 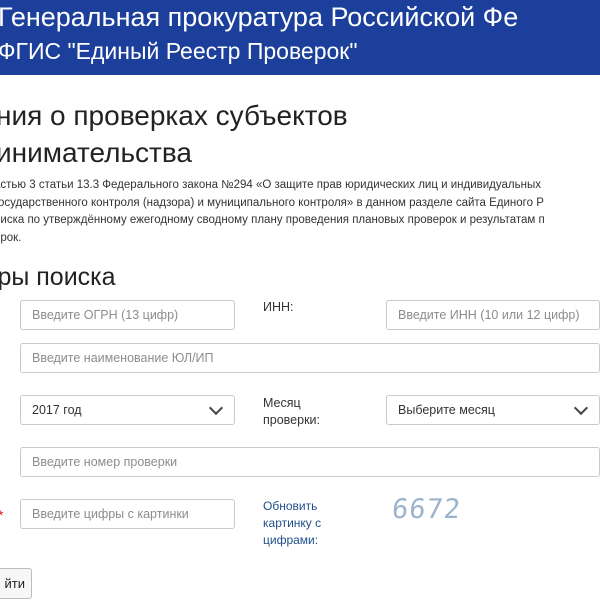 I want to click on month-label: Месяц проверки:, so click(x=291, y=412).